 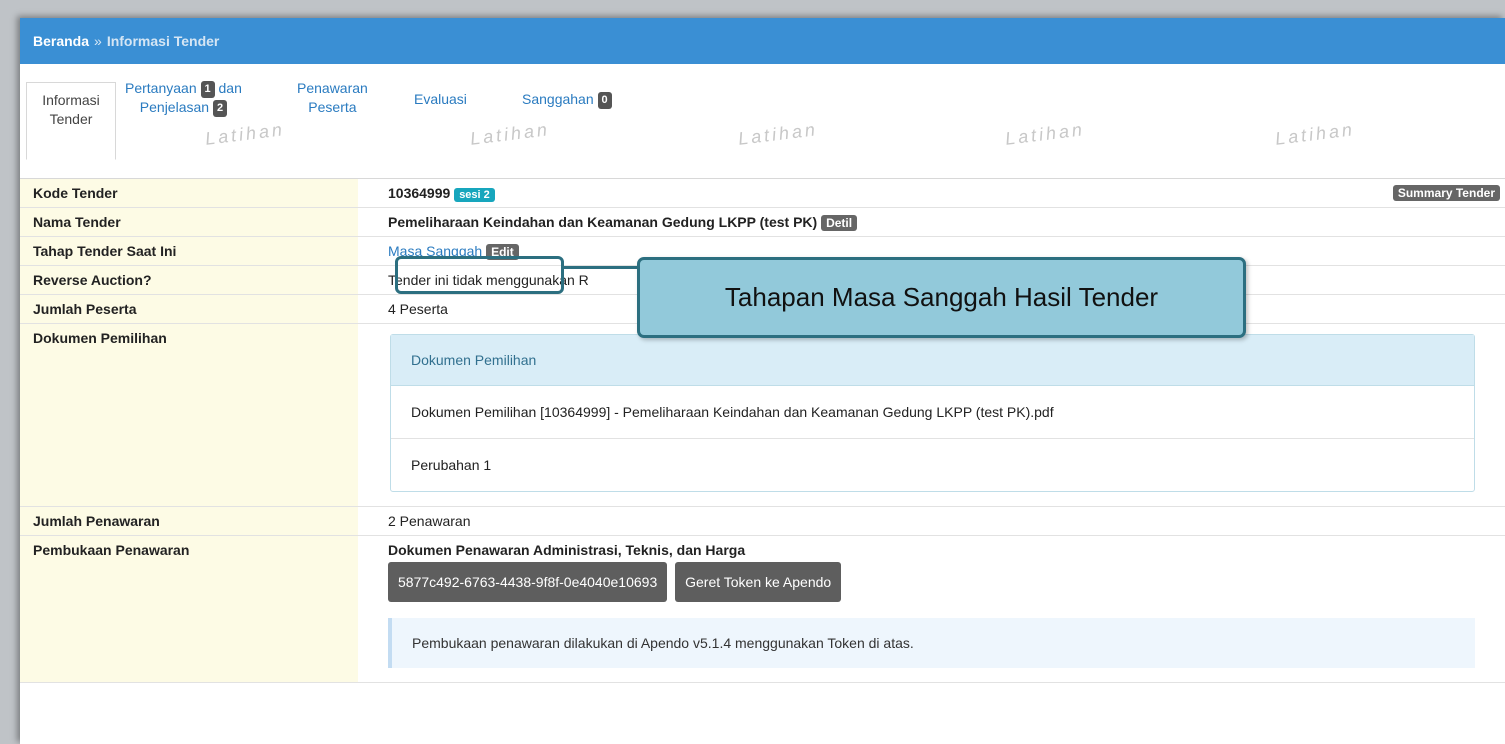 What do you see at coordinates (61, 41) in the screenshot?
I see `breadcrumb-home-link: Beranda` at bounding box center [61, 41].